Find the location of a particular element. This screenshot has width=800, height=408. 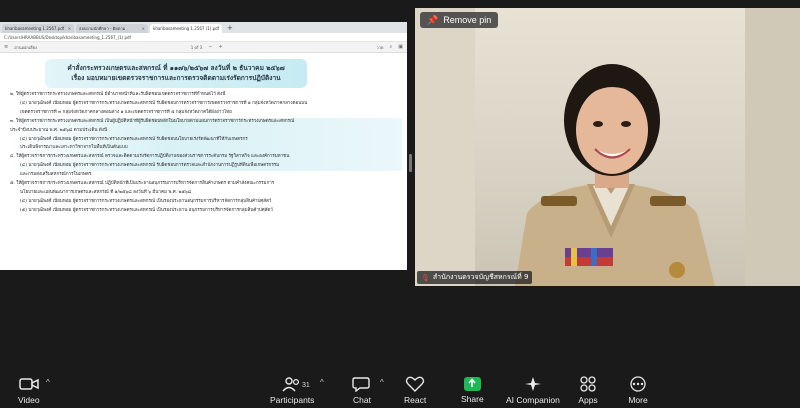

heart-icon is located at coordinates (415, 384).